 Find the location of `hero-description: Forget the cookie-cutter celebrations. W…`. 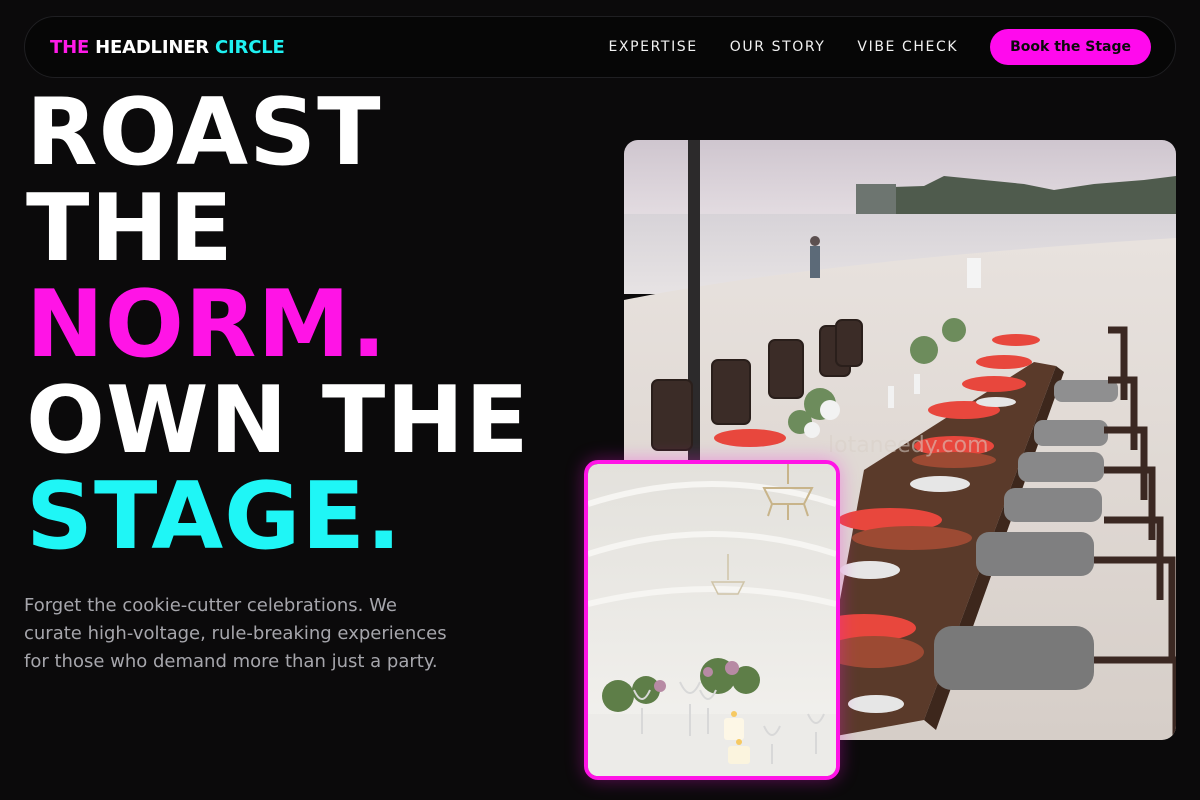

hero-description: Forget the cookie-cutter celebrations. W… is located at coordinates (235, 633).